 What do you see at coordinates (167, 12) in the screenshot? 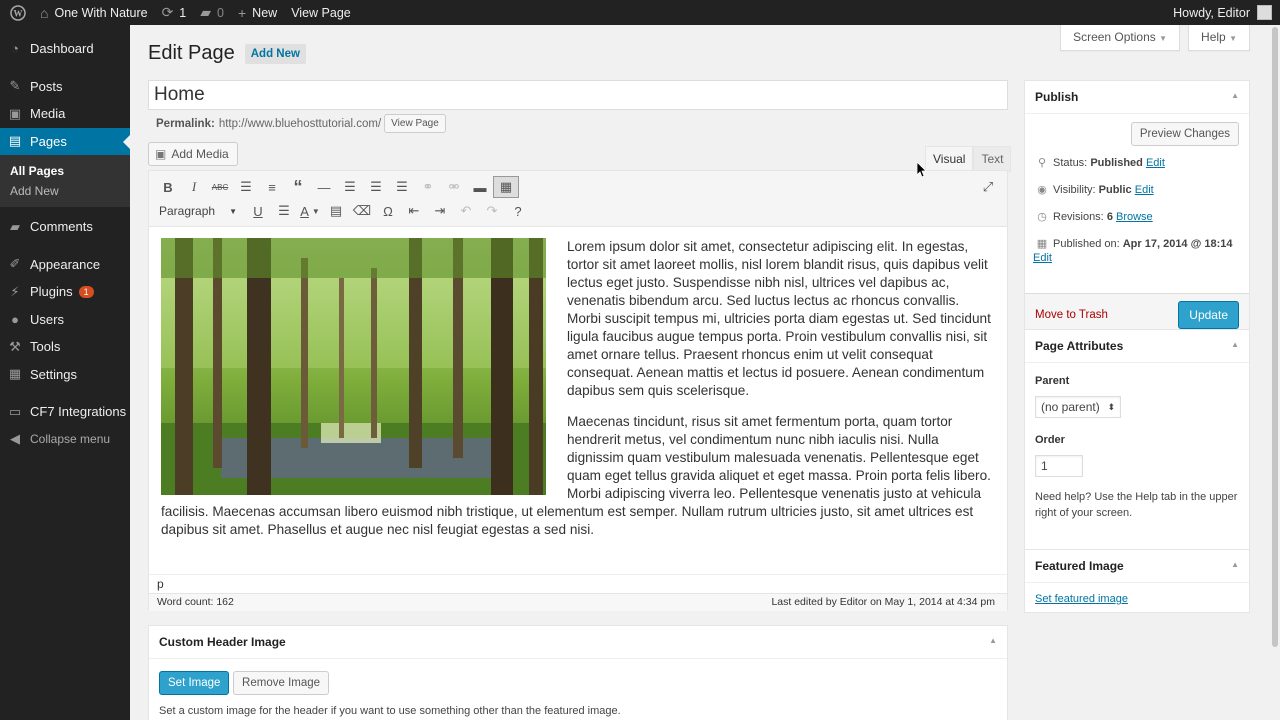
I see `refresh-icon: ⟳` at bounding box center [167, 12].